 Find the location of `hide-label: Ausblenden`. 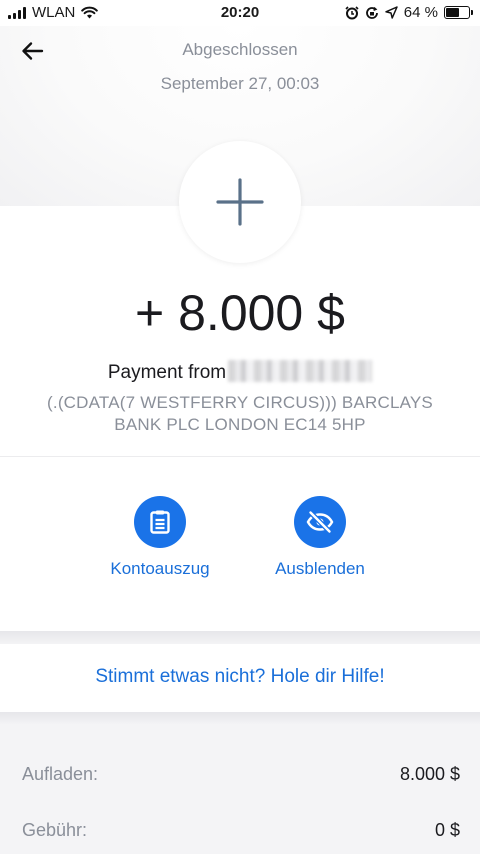

hide-label: Ausblenden is located at coordinates (320, 568).